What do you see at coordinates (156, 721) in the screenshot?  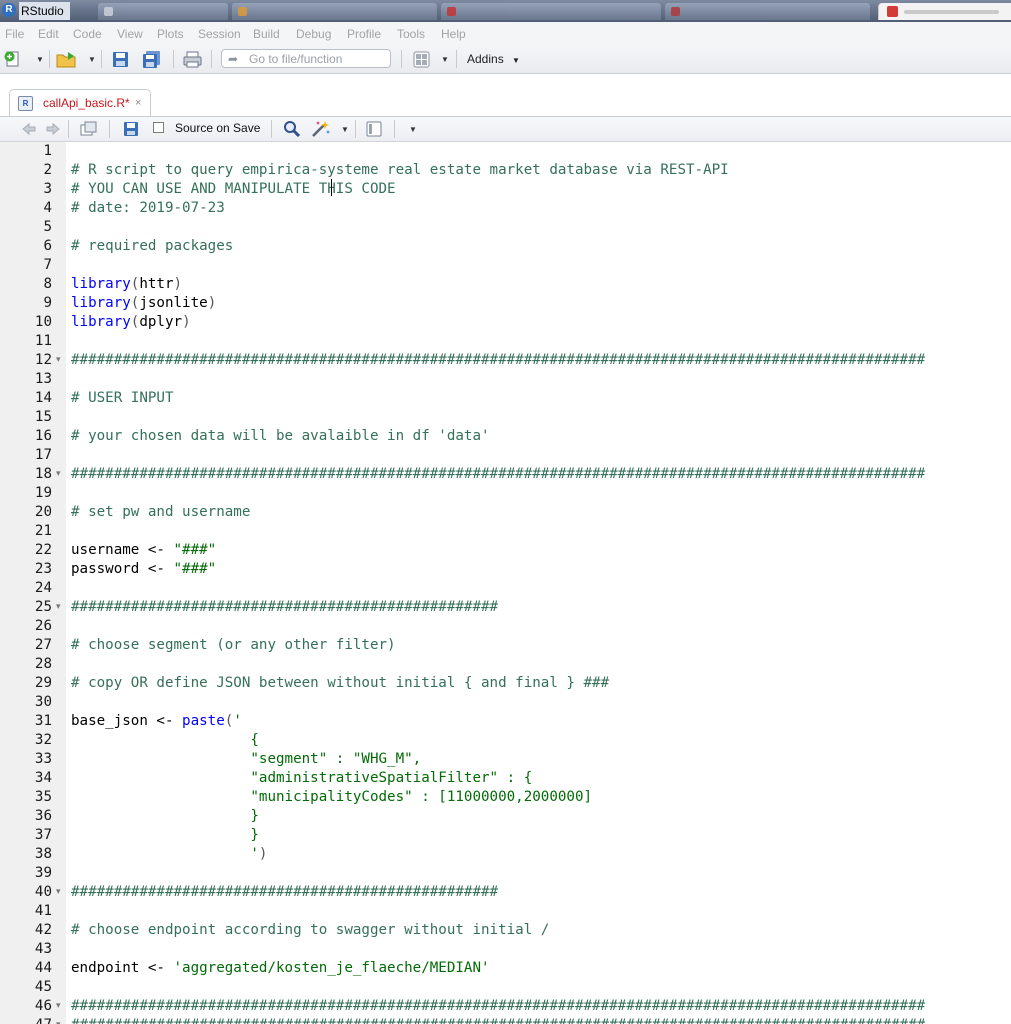 I see `code-text: base_json <- paste('` at bounding box center [156, 721].